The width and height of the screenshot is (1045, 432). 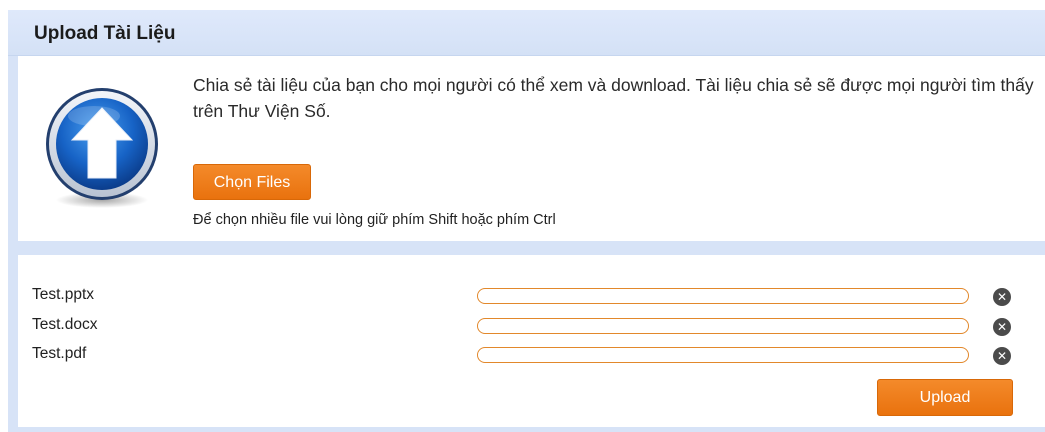 What do you see at coordinates (105, 33) in the screenshot?
I see `page-title: Upload Tài Liệu` at bounding box center [105, 33].